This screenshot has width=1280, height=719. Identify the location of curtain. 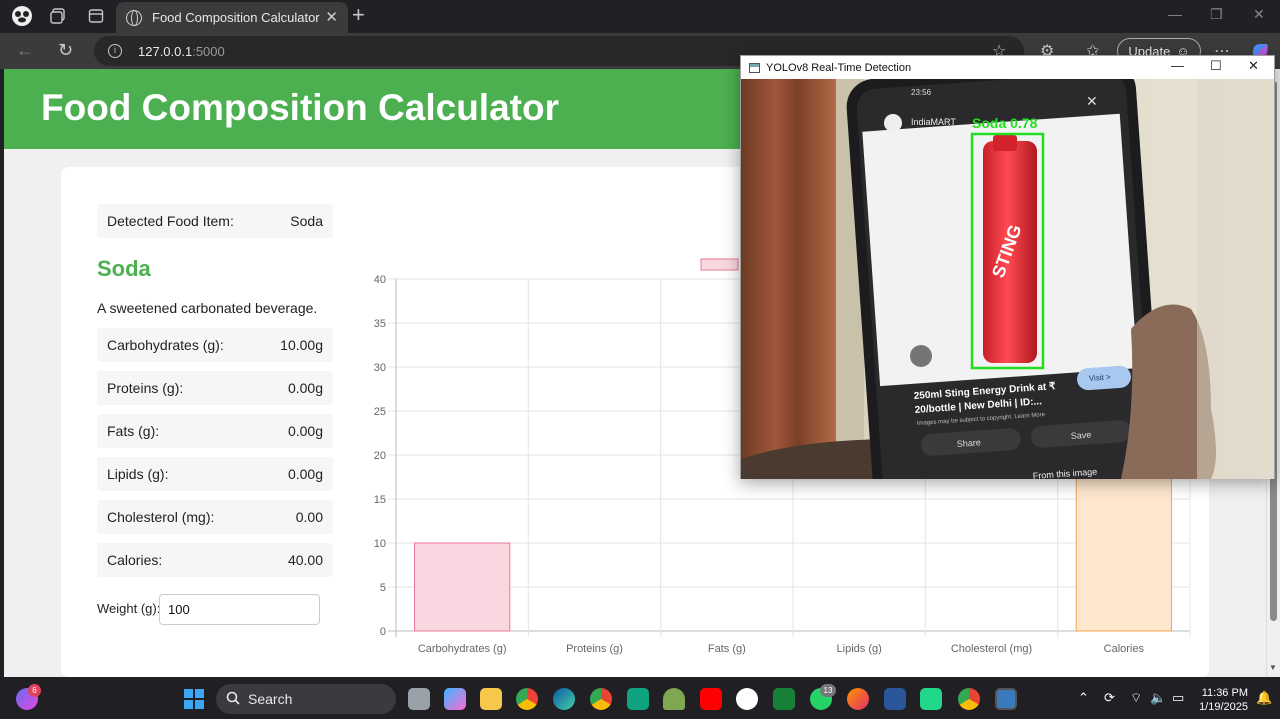
(788, 279).